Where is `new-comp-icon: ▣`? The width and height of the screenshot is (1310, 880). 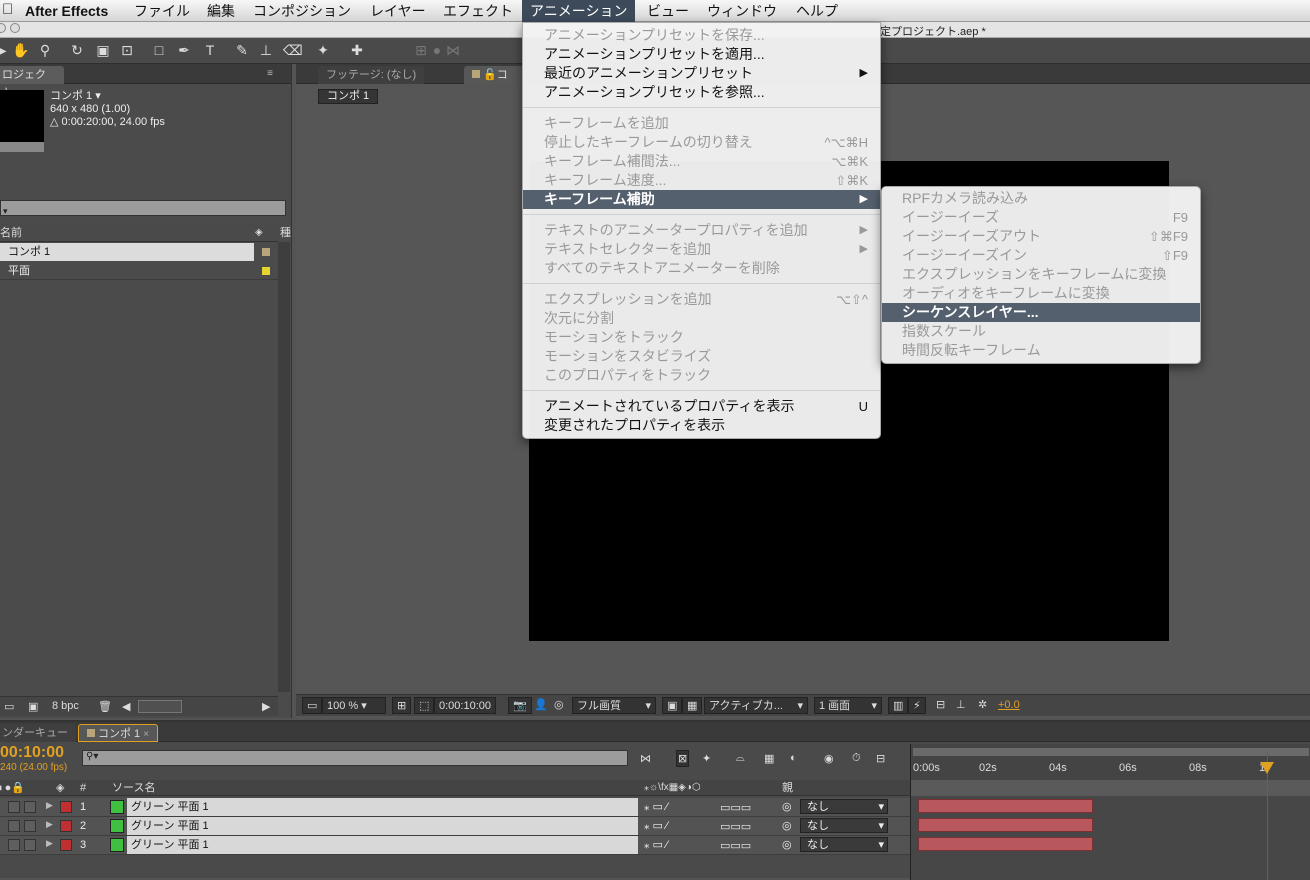
new-comp-icon: ▣ is located at coordinates (33, 706).